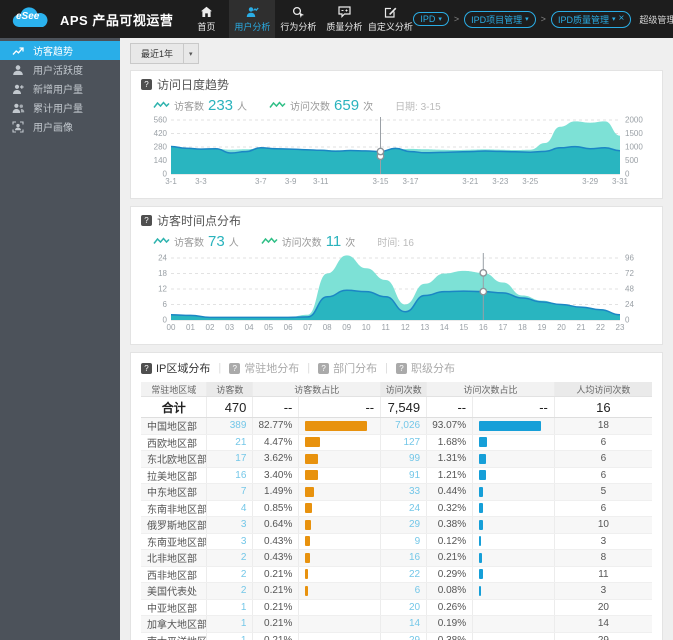 Image resolution: width=673 pixels, height=640 pixels. Describe the element at coordinates (380, 181) in the screenshot. I see `svg-text: 3-15` at that location.